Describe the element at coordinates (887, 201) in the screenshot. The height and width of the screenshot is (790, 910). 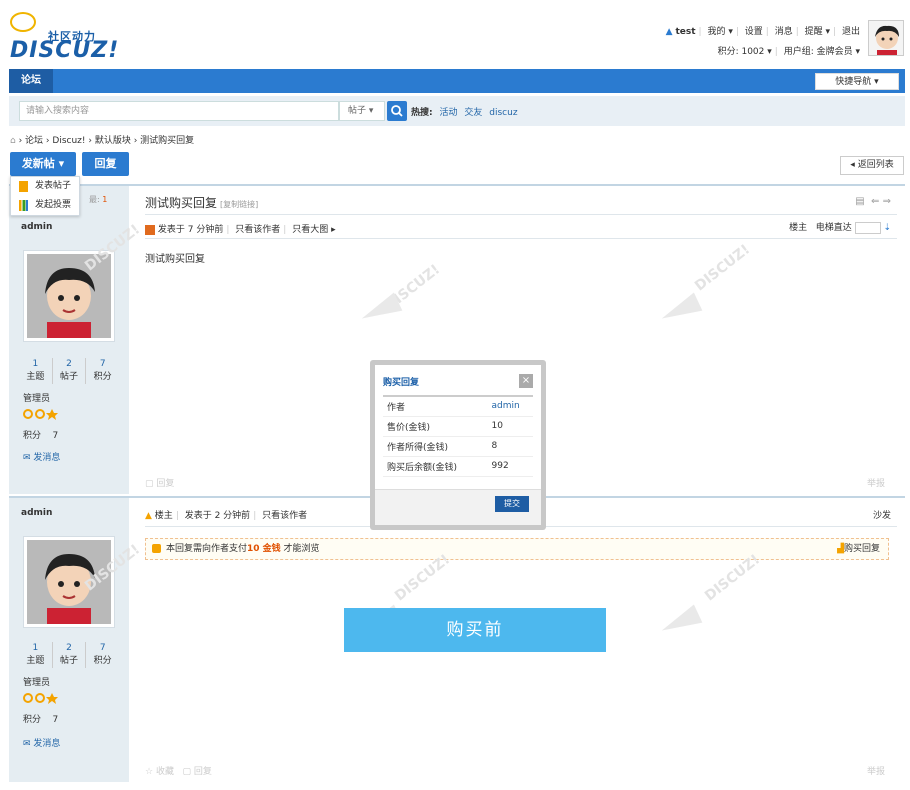
I see `next-thread-icon: ⇒` at that location.